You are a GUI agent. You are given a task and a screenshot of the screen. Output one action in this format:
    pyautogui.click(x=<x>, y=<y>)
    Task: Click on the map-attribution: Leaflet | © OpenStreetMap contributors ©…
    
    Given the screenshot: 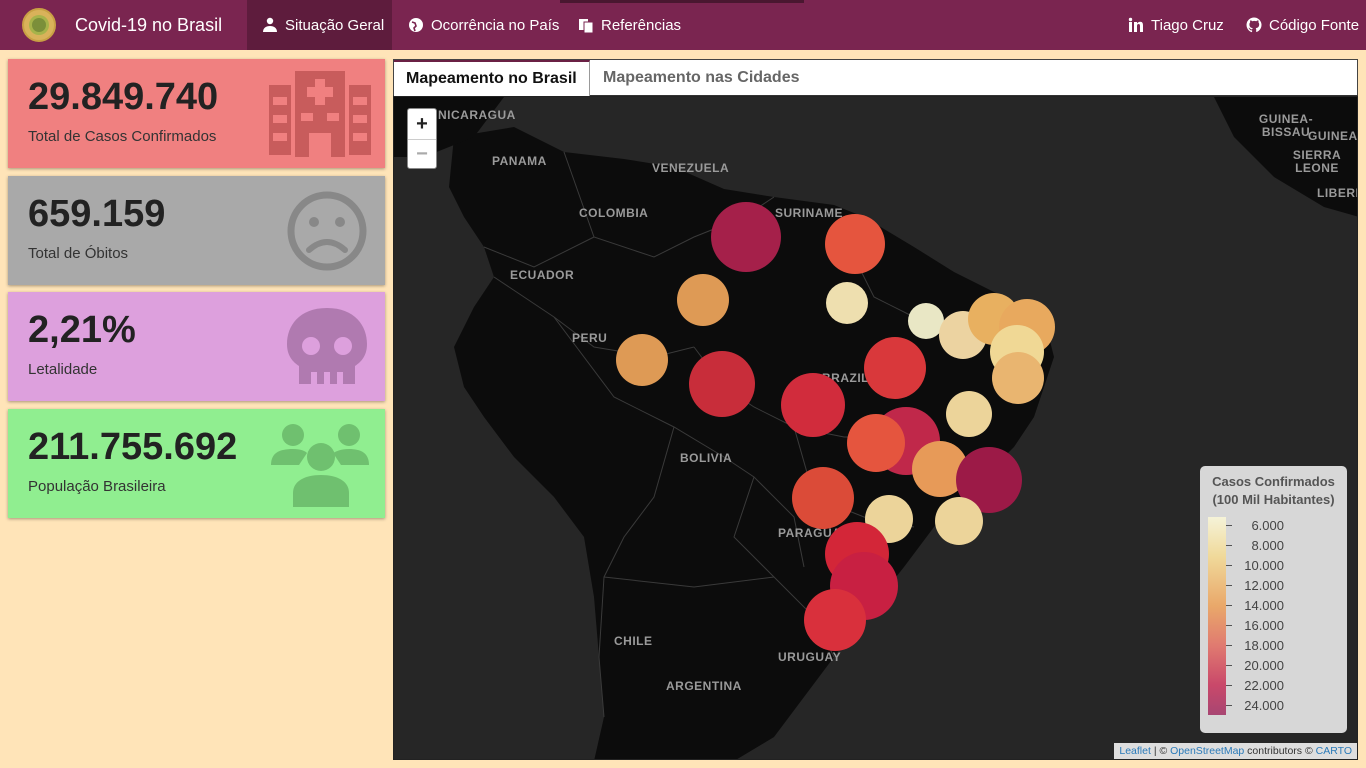 What is the action you would take?
    pyautogui.click(x=1235, y=751)
    